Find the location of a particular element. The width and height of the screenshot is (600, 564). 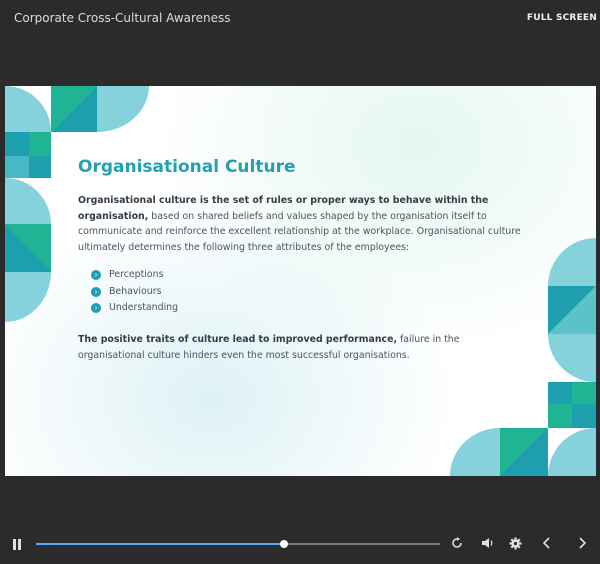

progress-bar is located at coordinates (238, 544).